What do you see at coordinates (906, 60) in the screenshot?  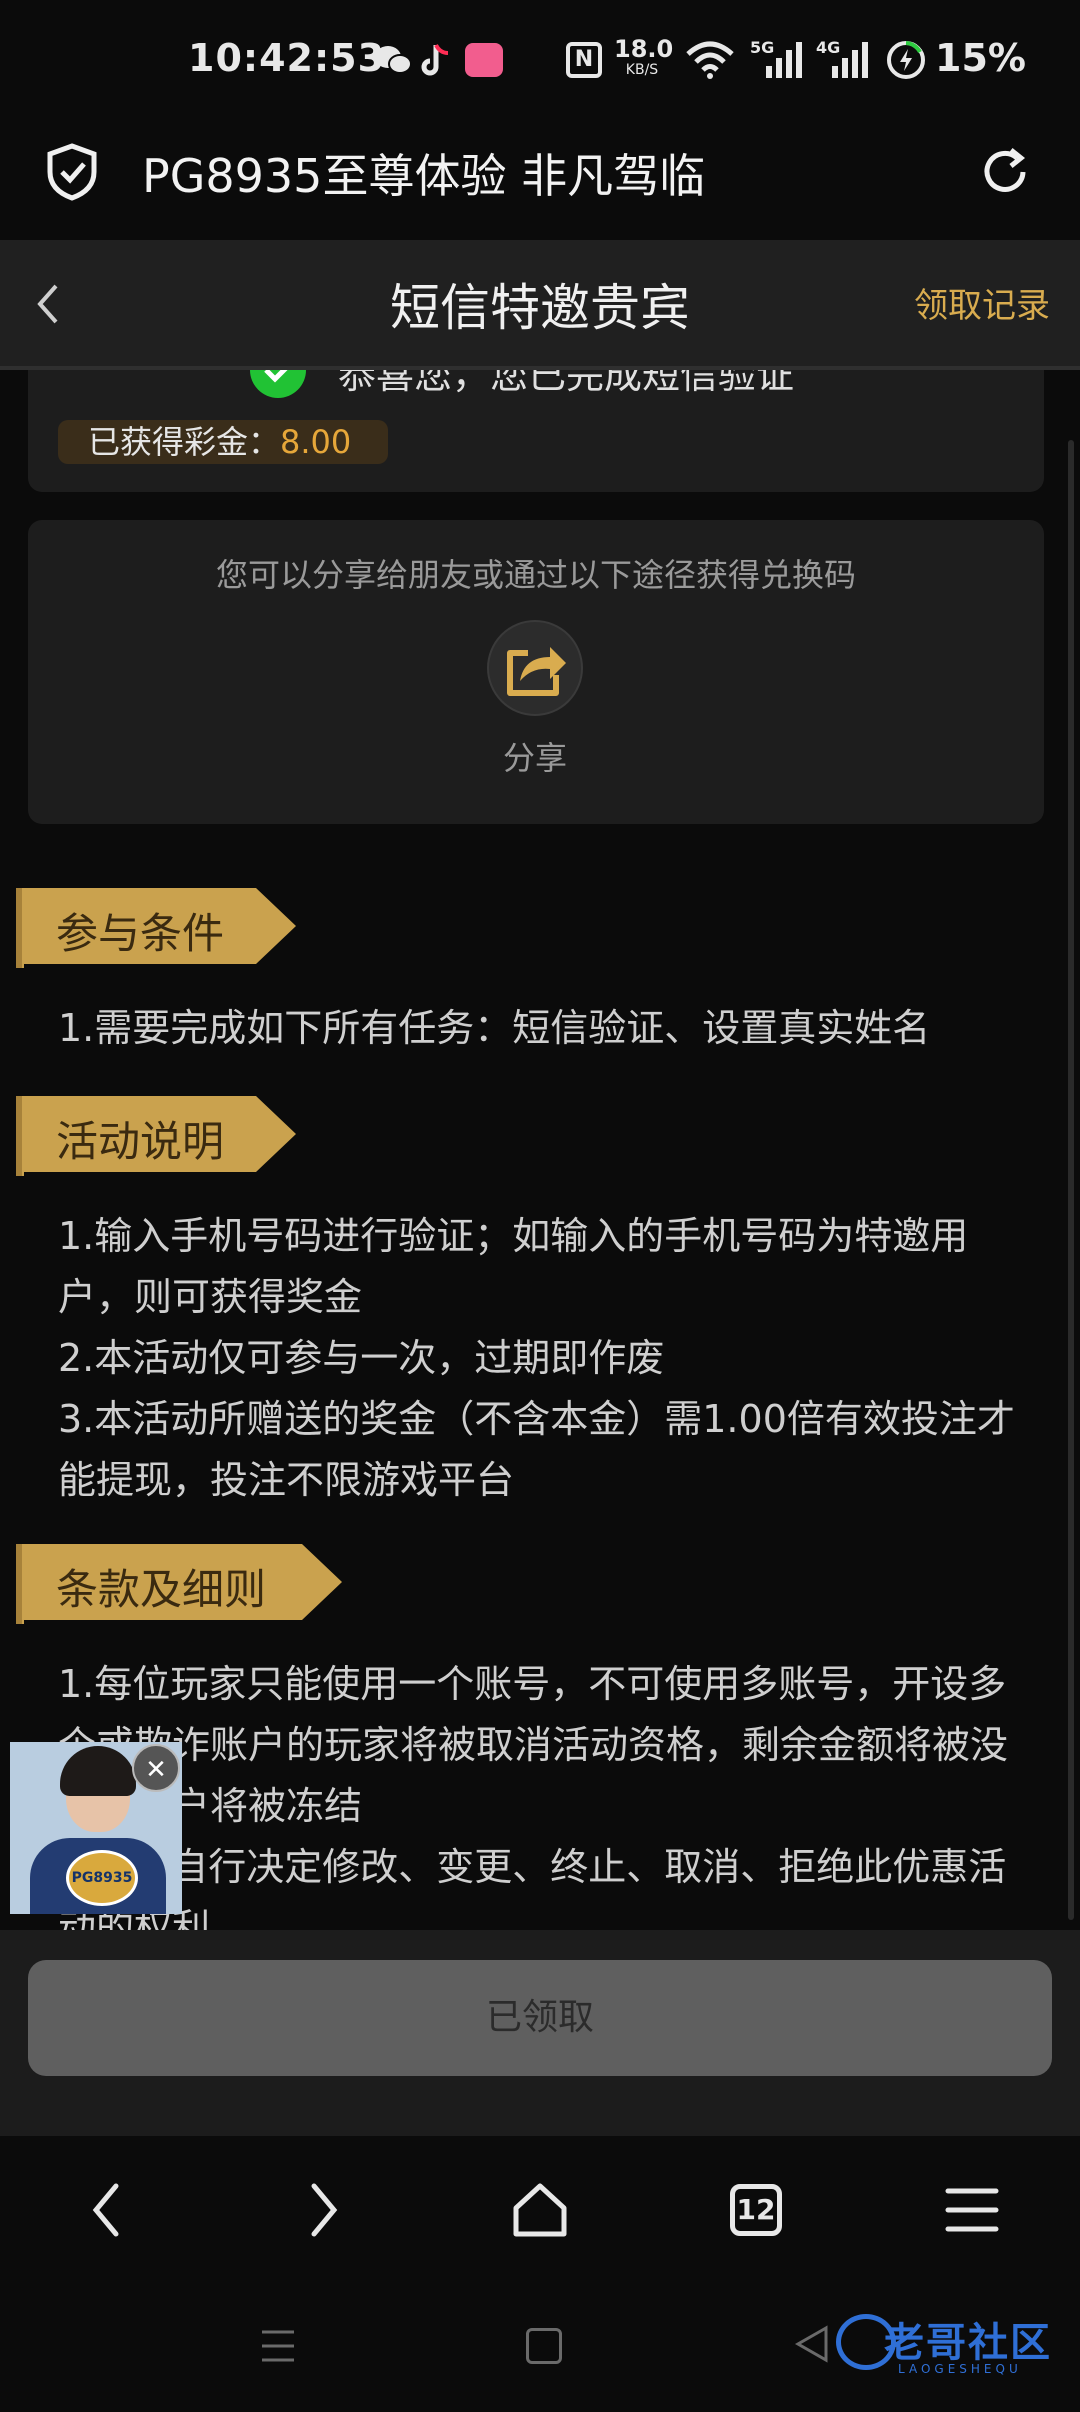 I see `battery-charging-icon` at bounding box center [906, 60].